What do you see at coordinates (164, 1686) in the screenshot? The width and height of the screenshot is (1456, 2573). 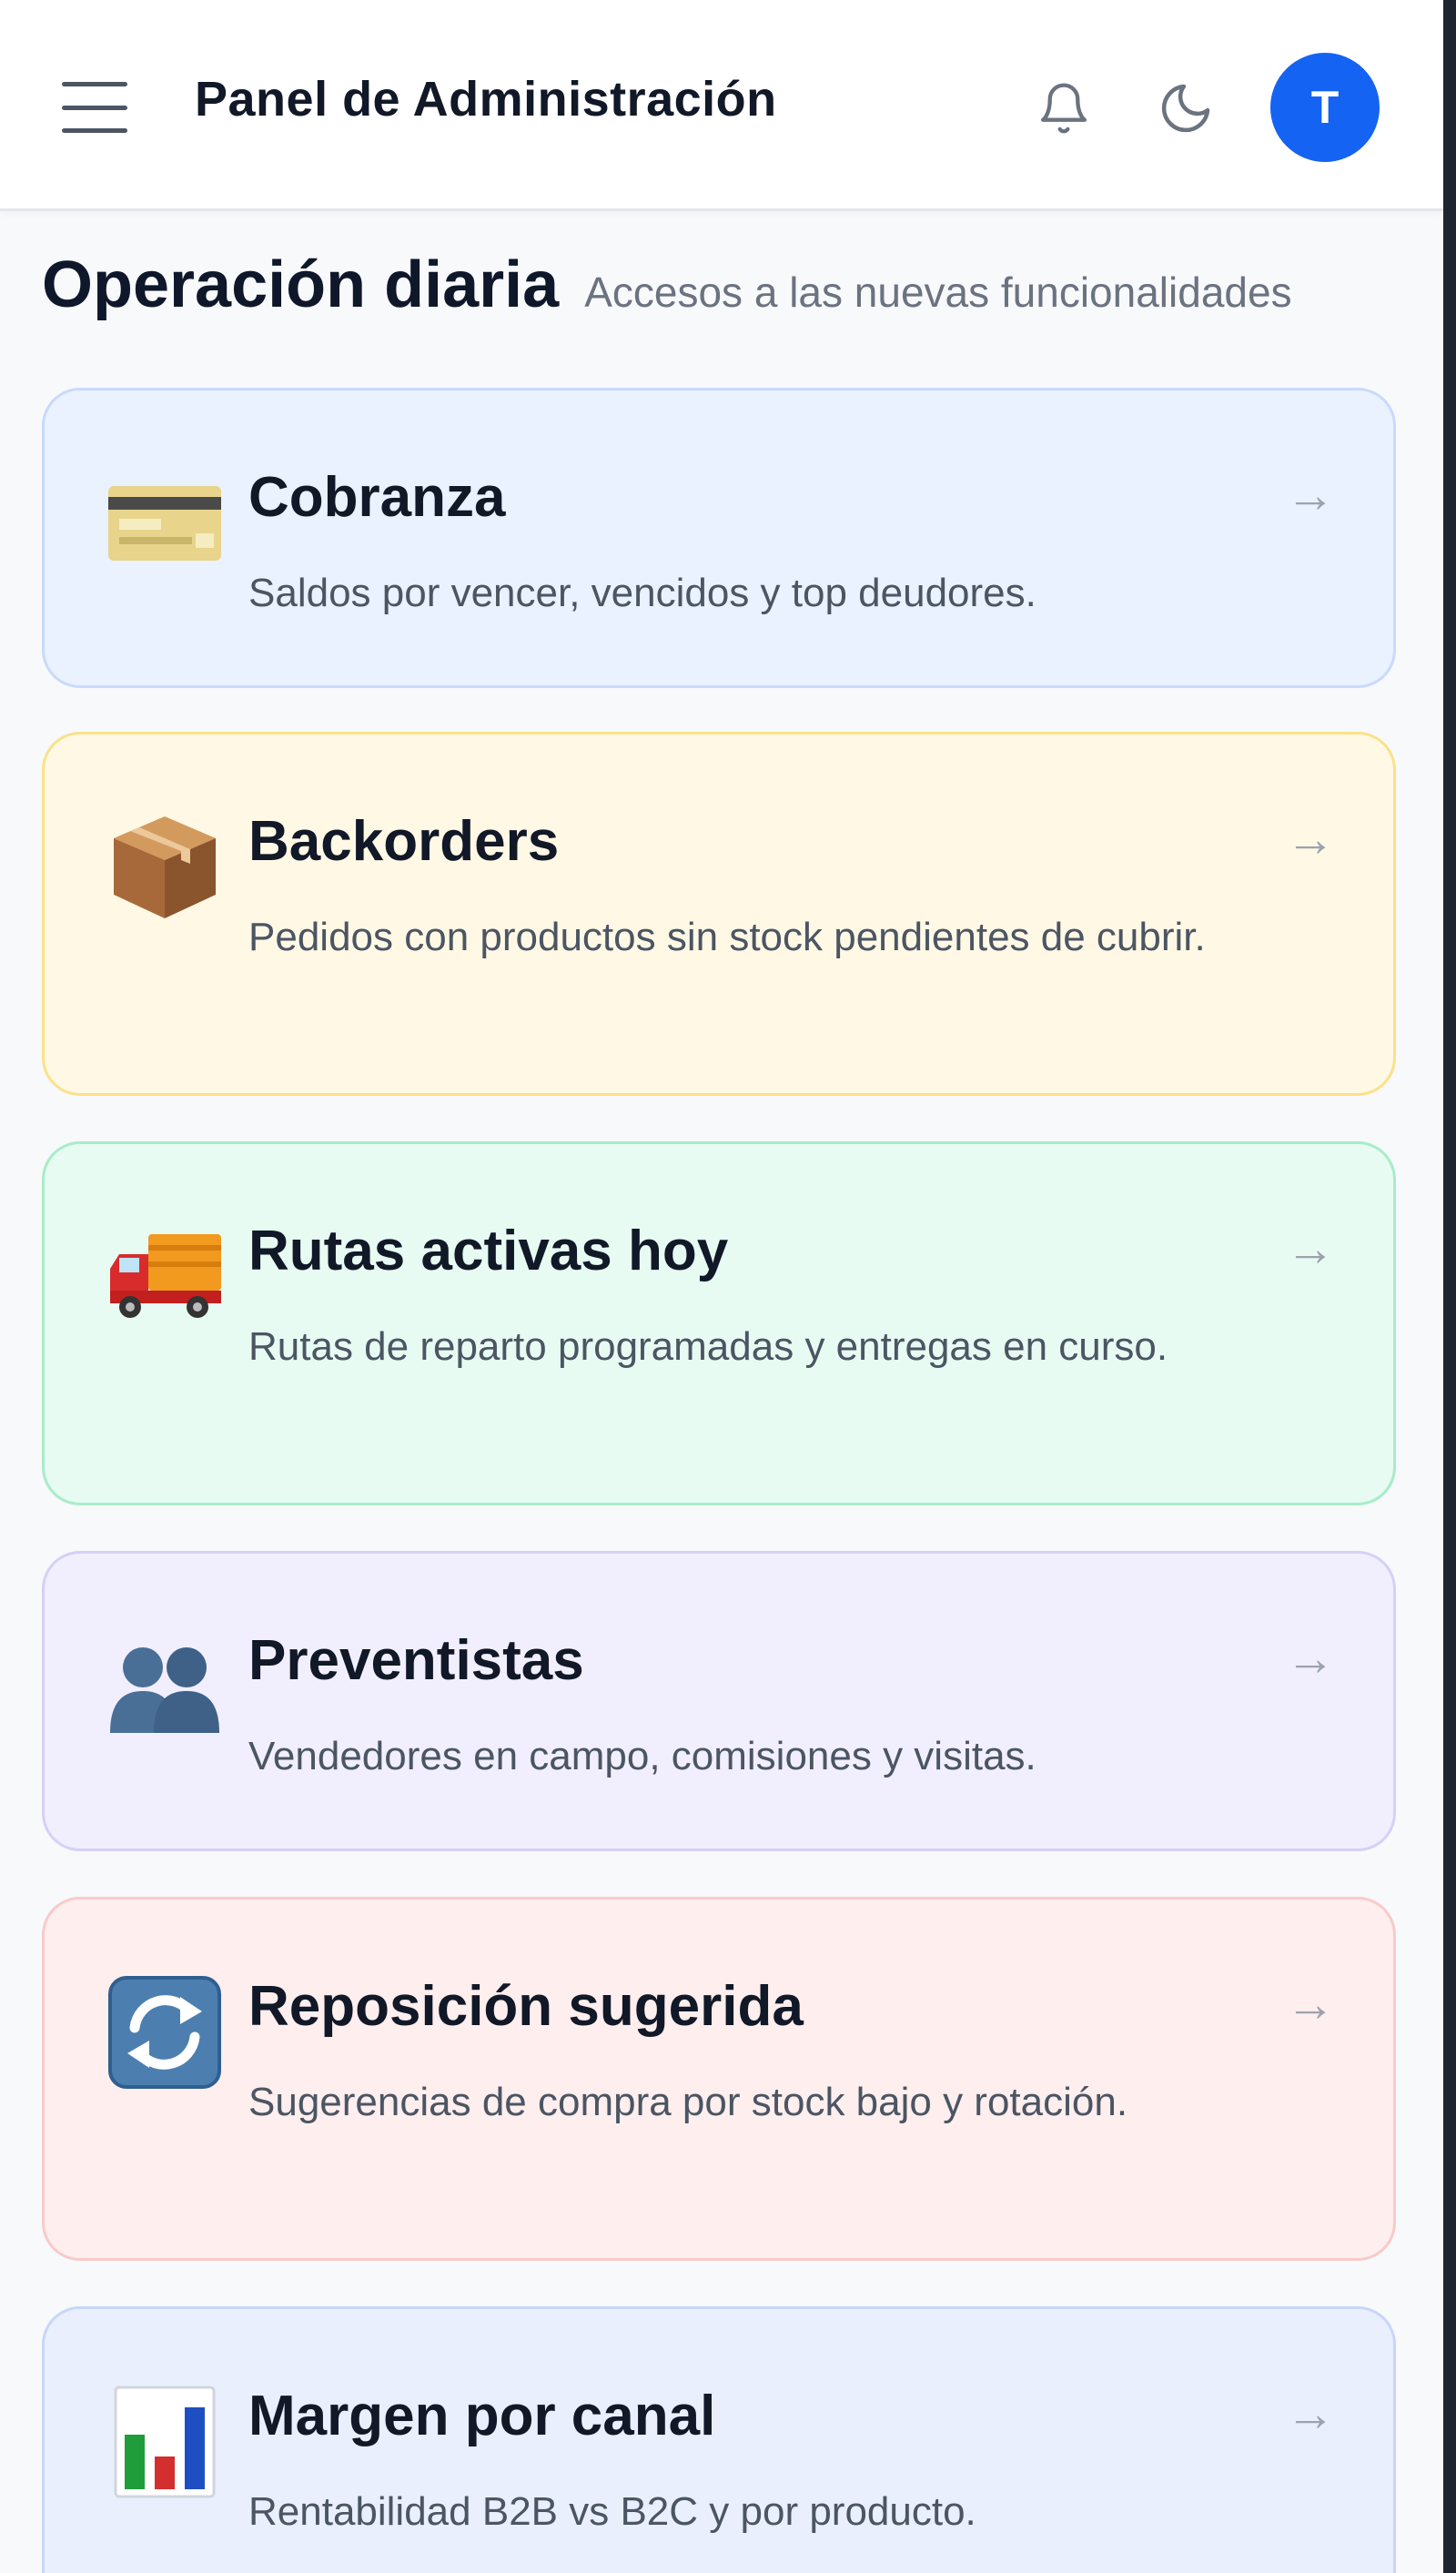 I see `people-icon` at bounding box center [164, 1686].